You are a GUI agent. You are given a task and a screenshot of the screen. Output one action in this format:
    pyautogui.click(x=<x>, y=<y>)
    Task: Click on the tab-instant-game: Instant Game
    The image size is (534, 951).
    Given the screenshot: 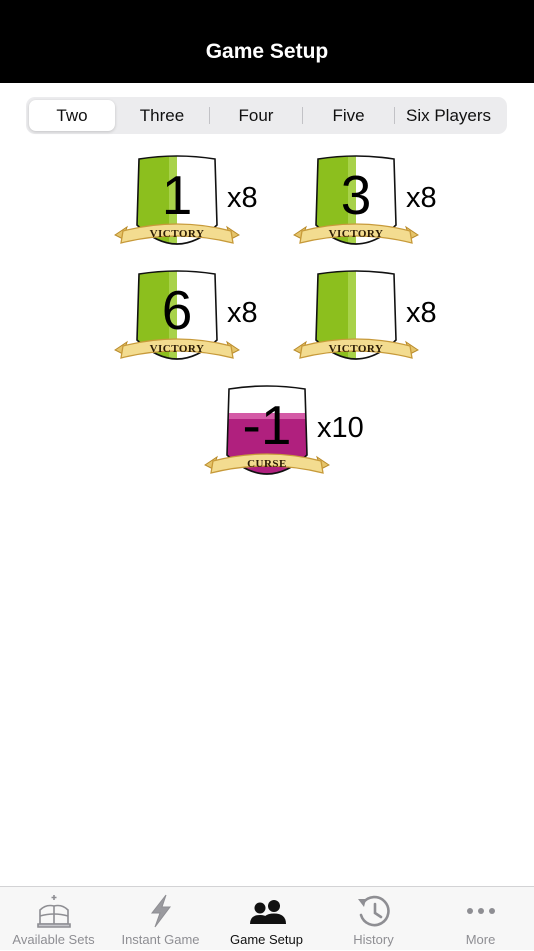 What is the action you would take?
    pyautogui.click(x=160, y=919)
    